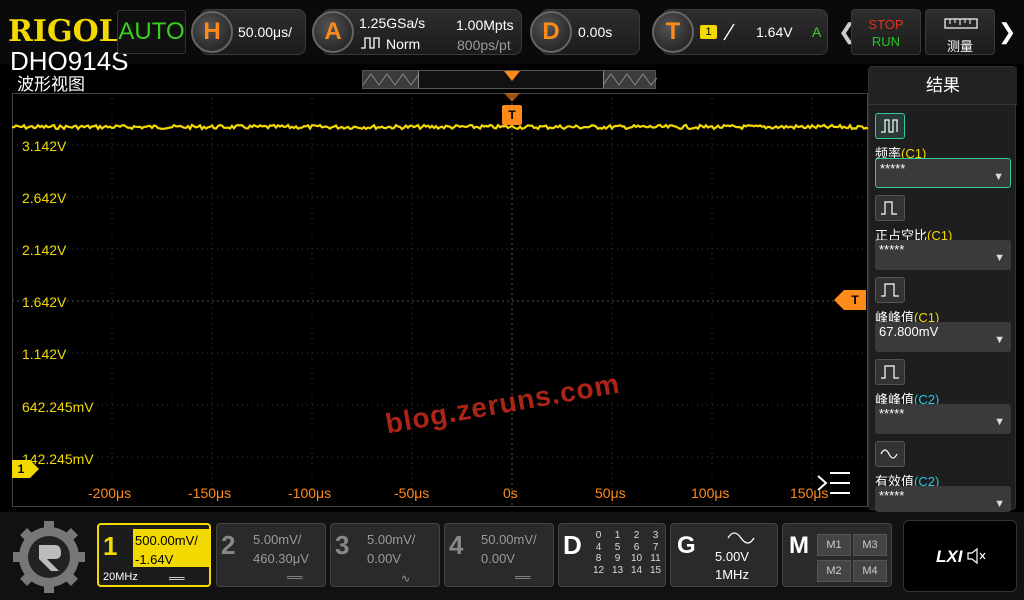 This screenshot has width=1024, height=600. Describe the element at coordinates (627, 553) in the screenshot. I see `digital-bits-grid: 0123 4567 8 9 10 11 12 13 14 15` at that location.